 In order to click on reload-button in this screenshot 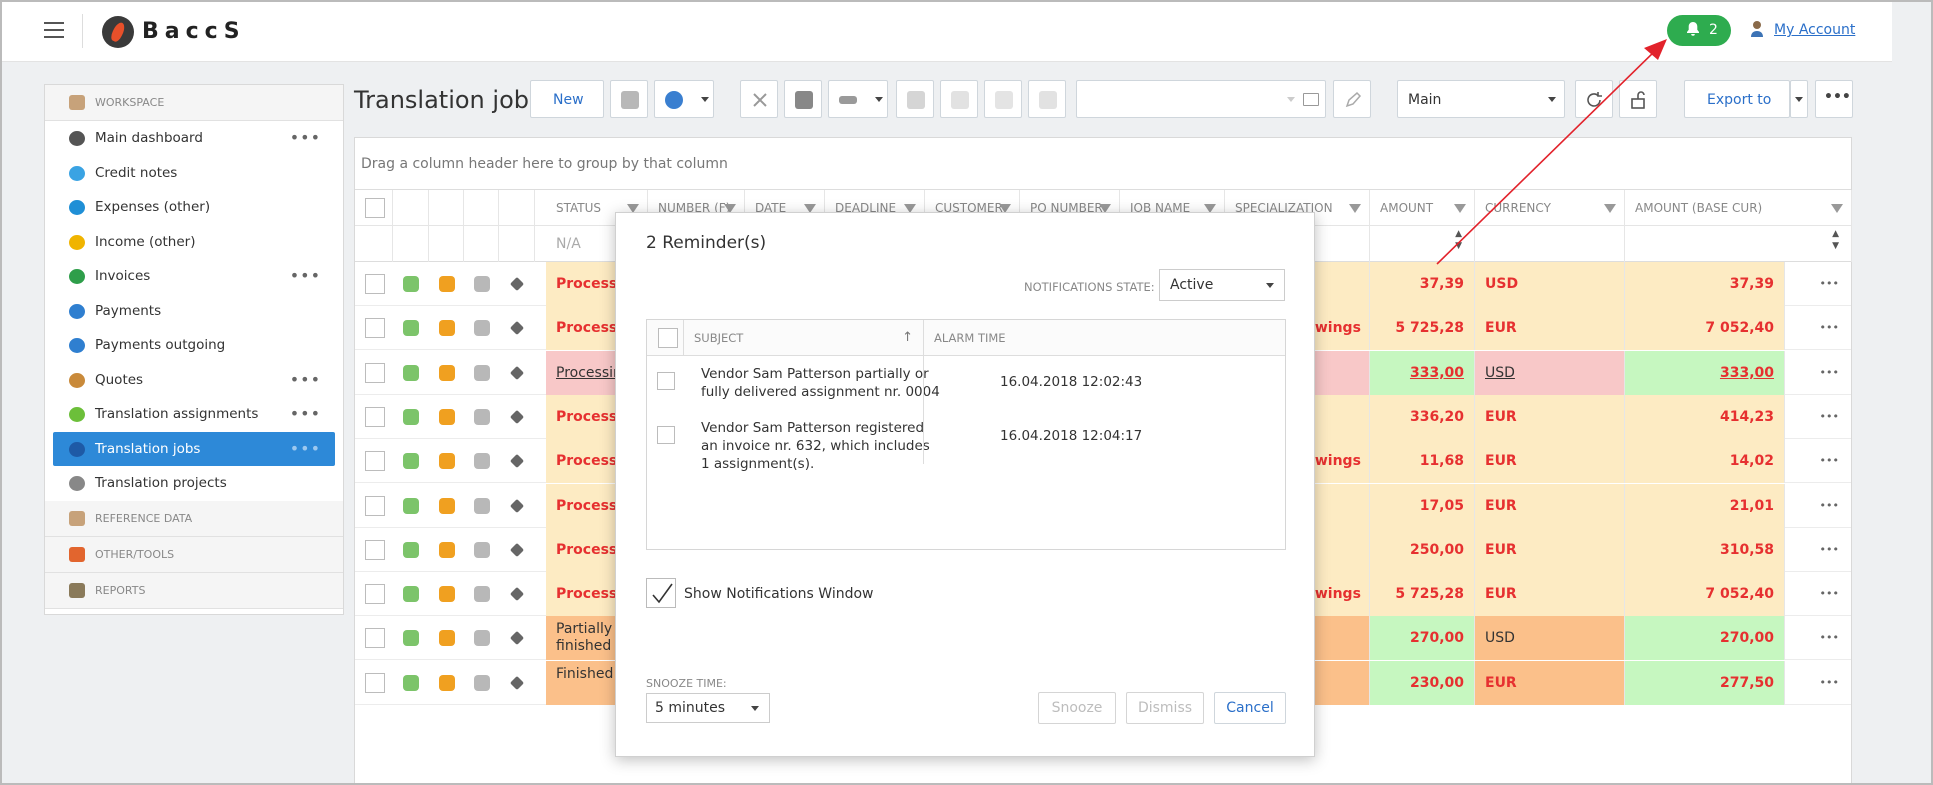, I will do `click(1594, 99)`.